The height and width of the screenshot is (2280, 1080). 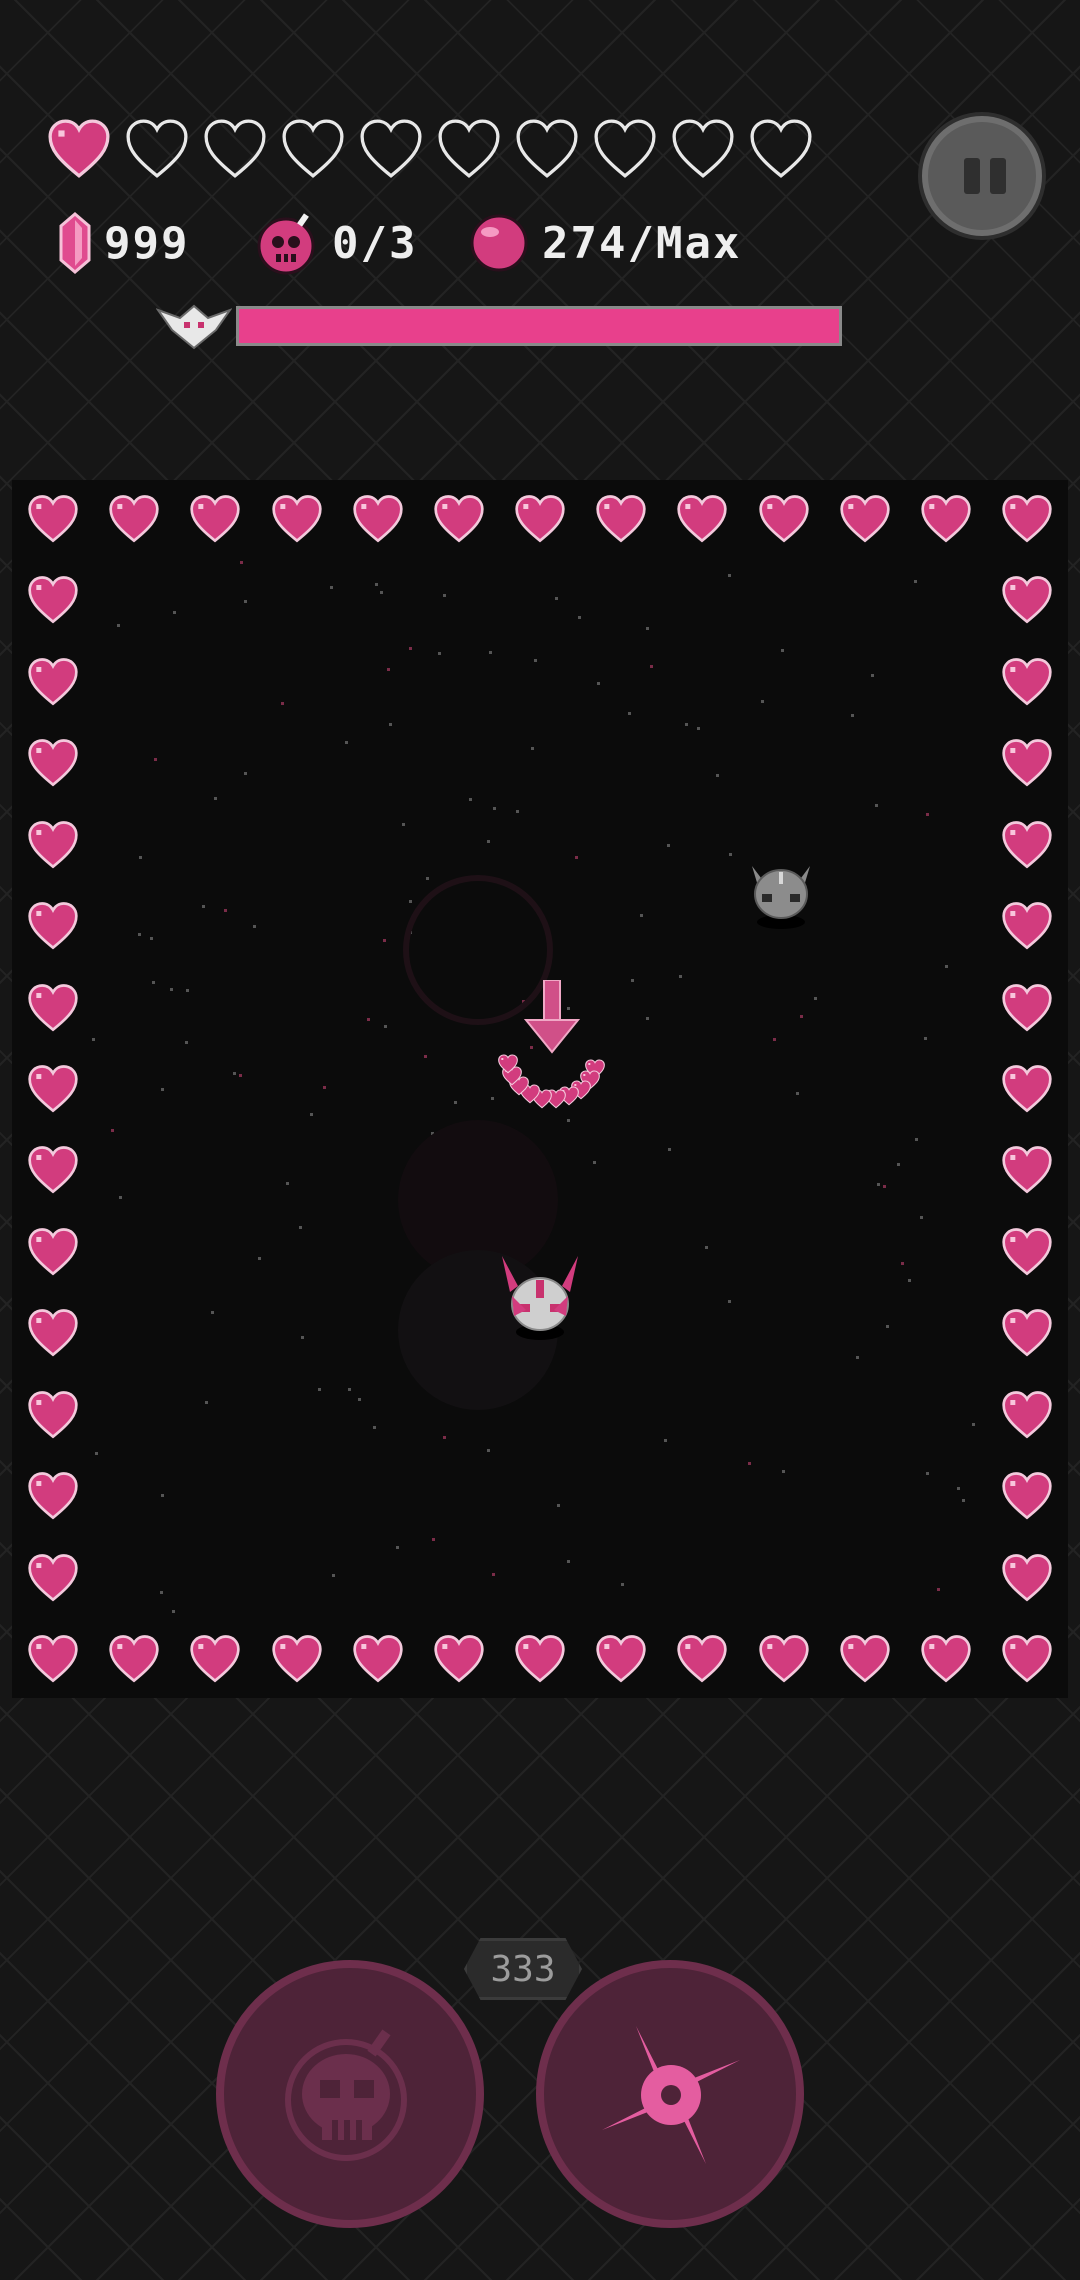 I want to click on ability-button, so click(x=670, y=2094).